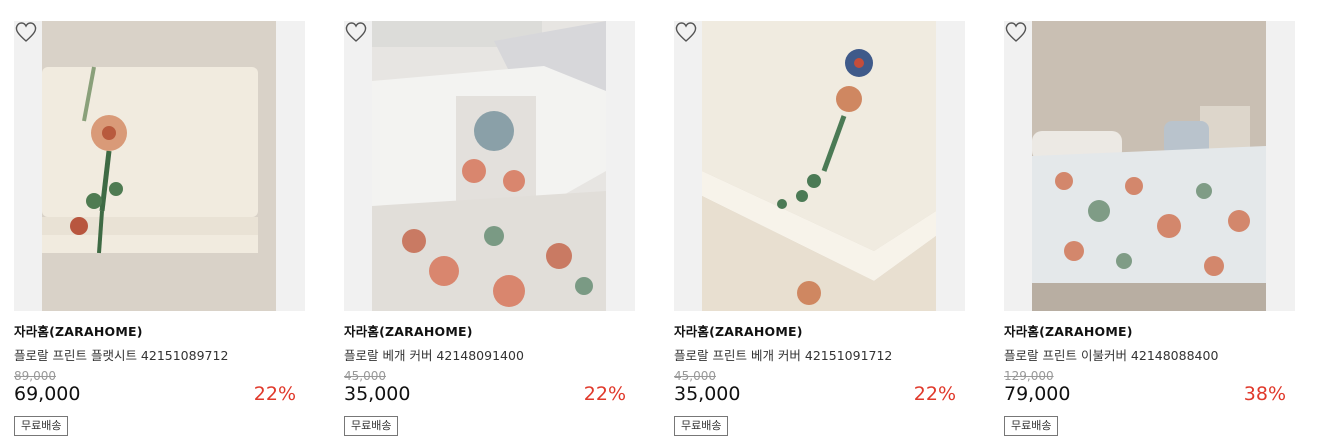  Describe the element at coordinates (159, 354) in the screenshot. I see `product-name: 플로랄 프린트 플랫시트 42151089712` at that location.